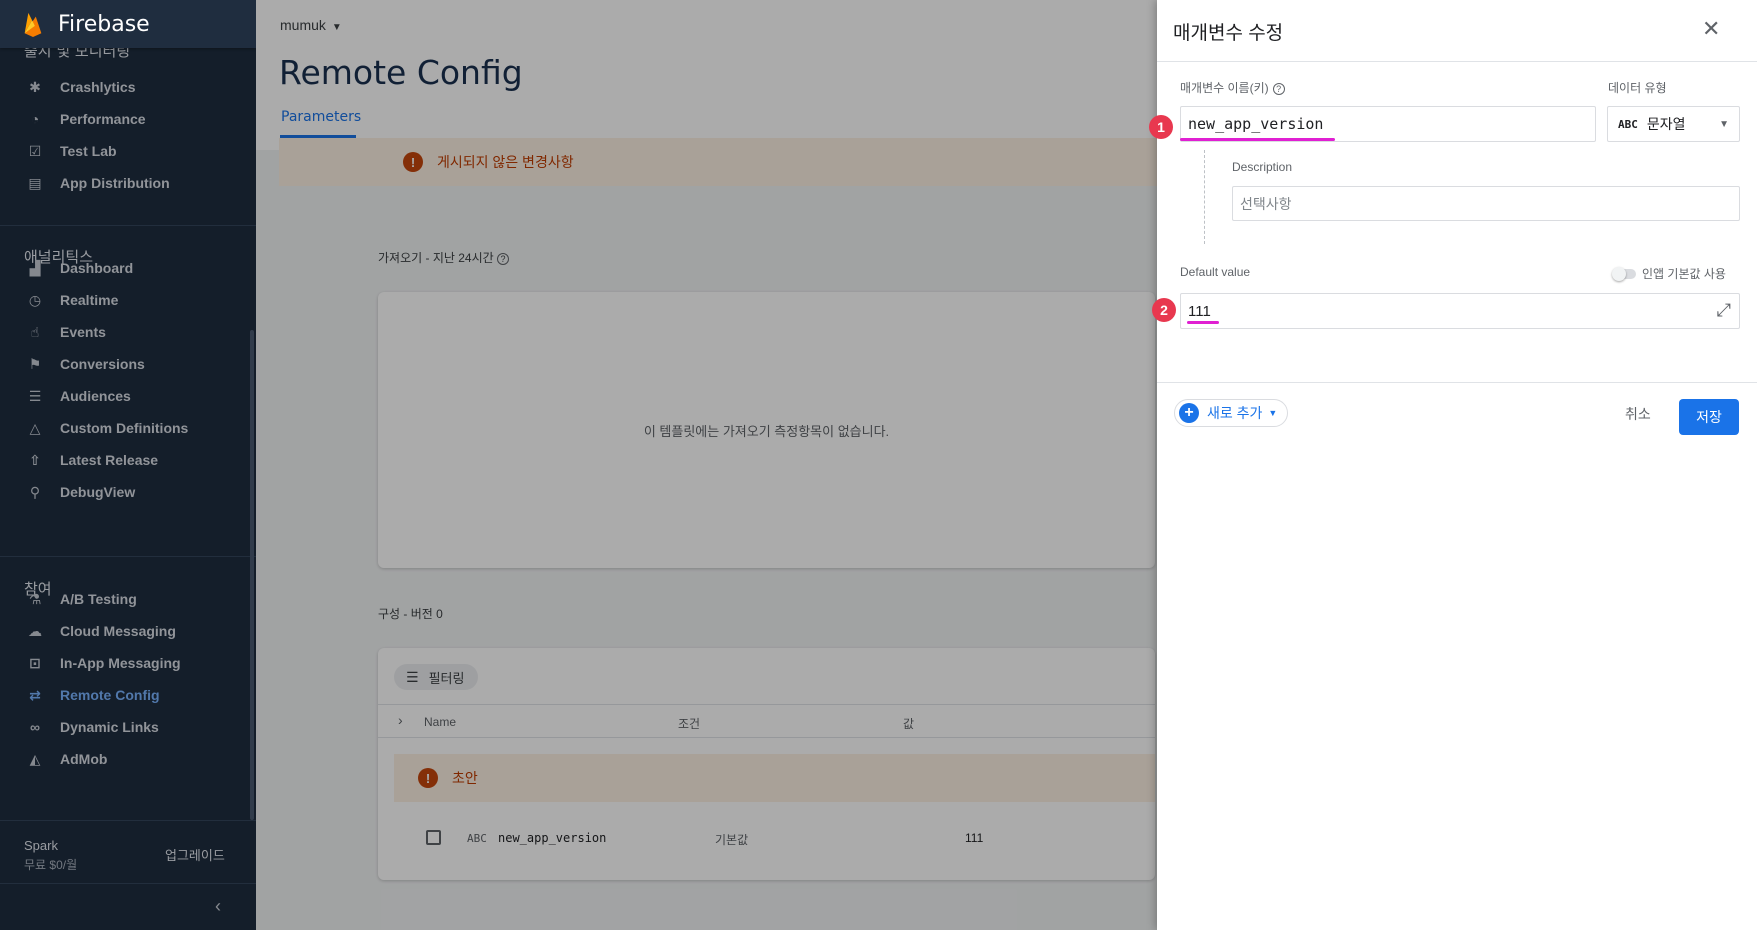  I want to click on save-button: 저장, so click(1709, 417).